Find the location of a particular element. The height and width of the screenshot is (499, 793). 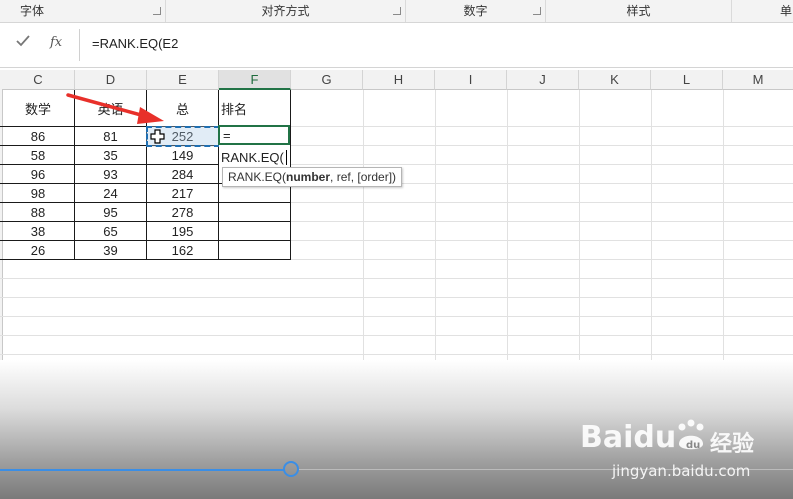

cross-cursor-icon is located at coordinates (157, 138).